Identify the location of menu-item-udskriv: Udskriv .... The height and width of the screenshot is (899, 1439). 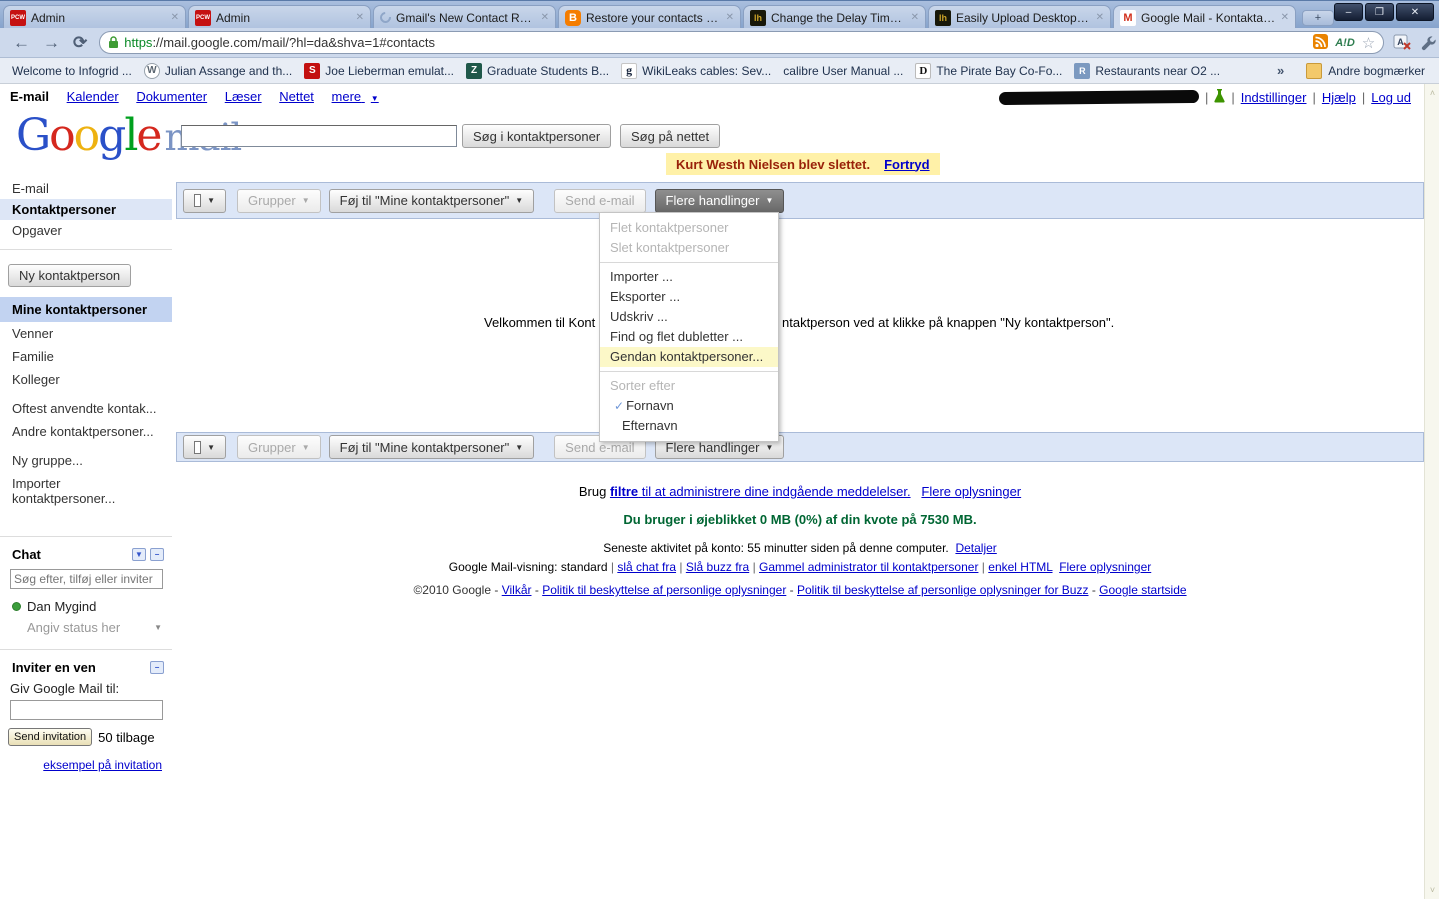
(689, 317).